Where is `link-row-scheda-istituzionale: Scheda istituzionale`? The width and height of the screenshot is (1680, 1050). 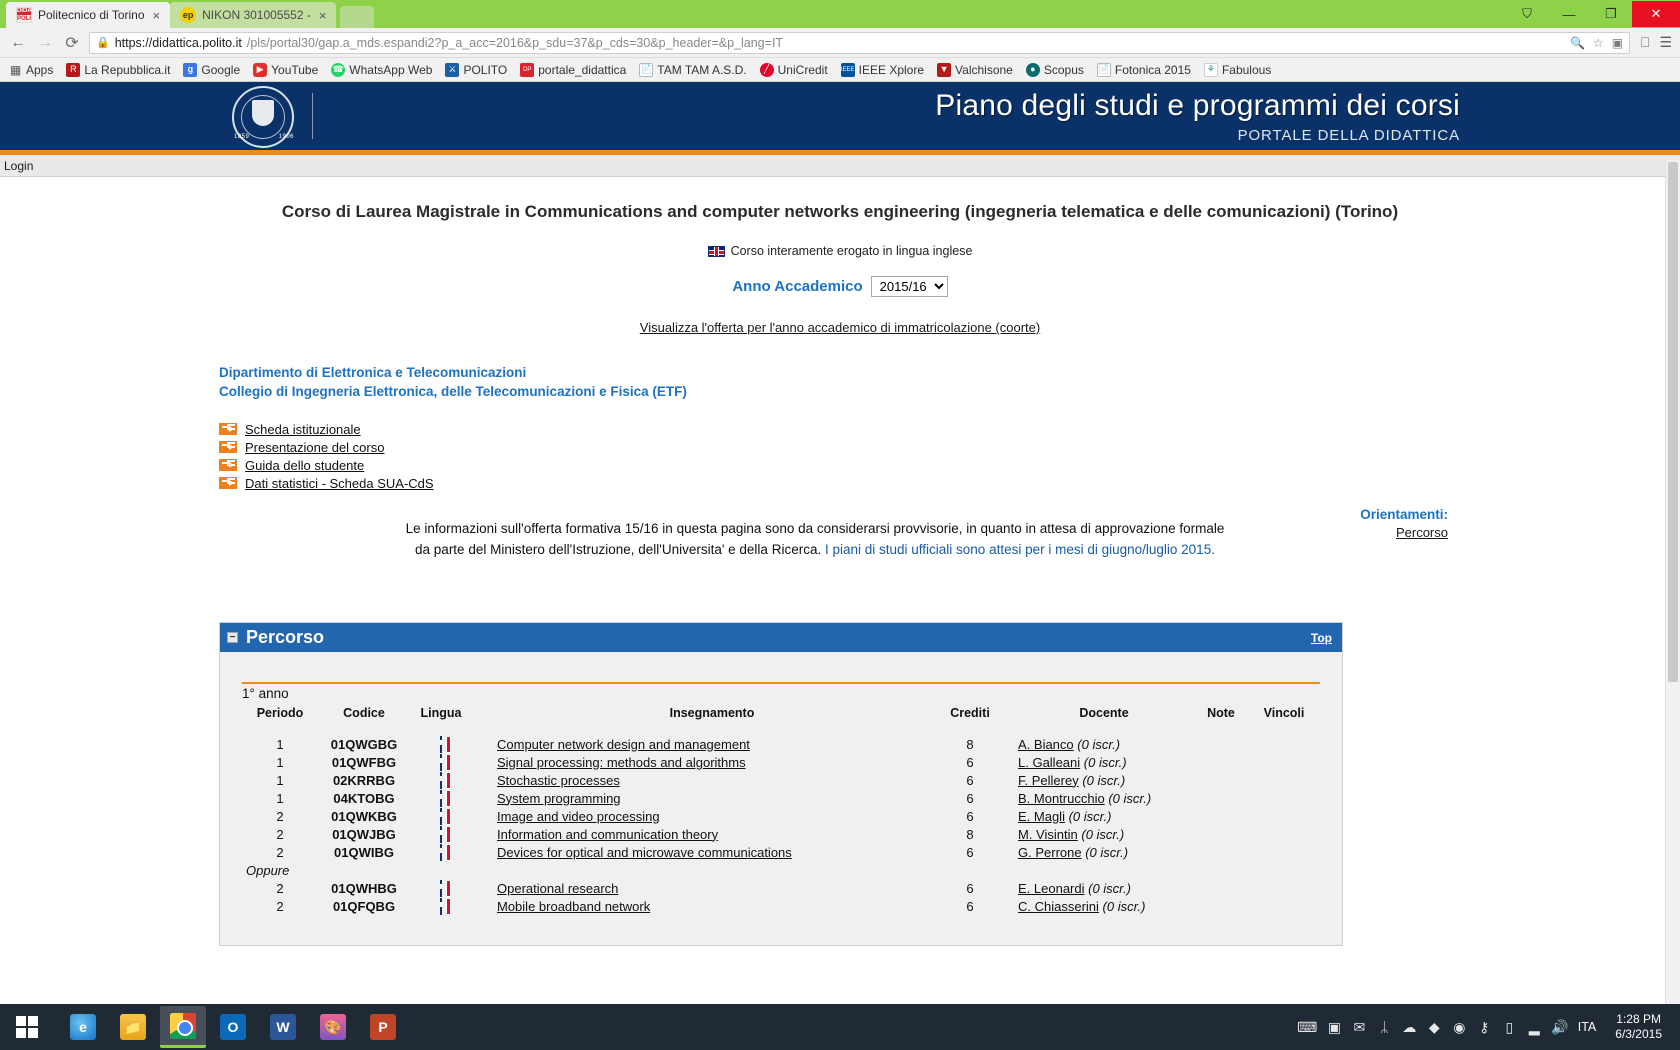 link-row-scheda-istituzionale: Scheda istituzionale is located at coordinates (949, 429).